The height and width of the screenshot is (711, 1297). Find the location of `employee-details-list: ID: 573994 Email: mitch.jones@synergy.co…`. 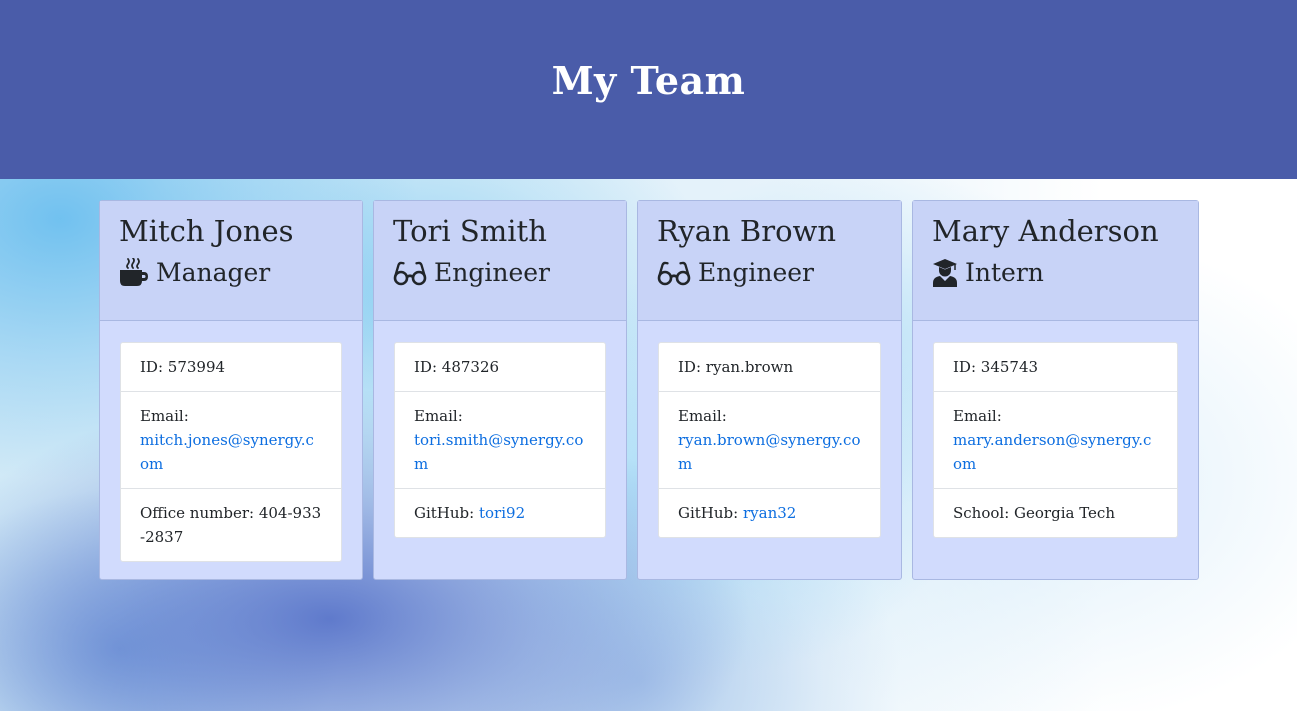

employee-details-list: ID: 573994 Email: mitch.jones@synergy.co… is located at coordinates (231, 452).